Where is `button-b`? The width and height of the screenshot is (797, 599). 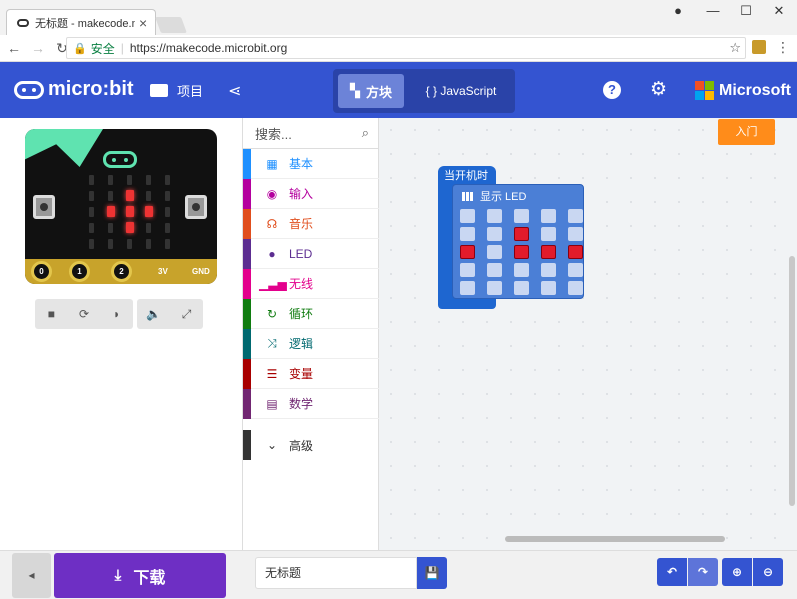
button-b is located at coordinates (196, 207).